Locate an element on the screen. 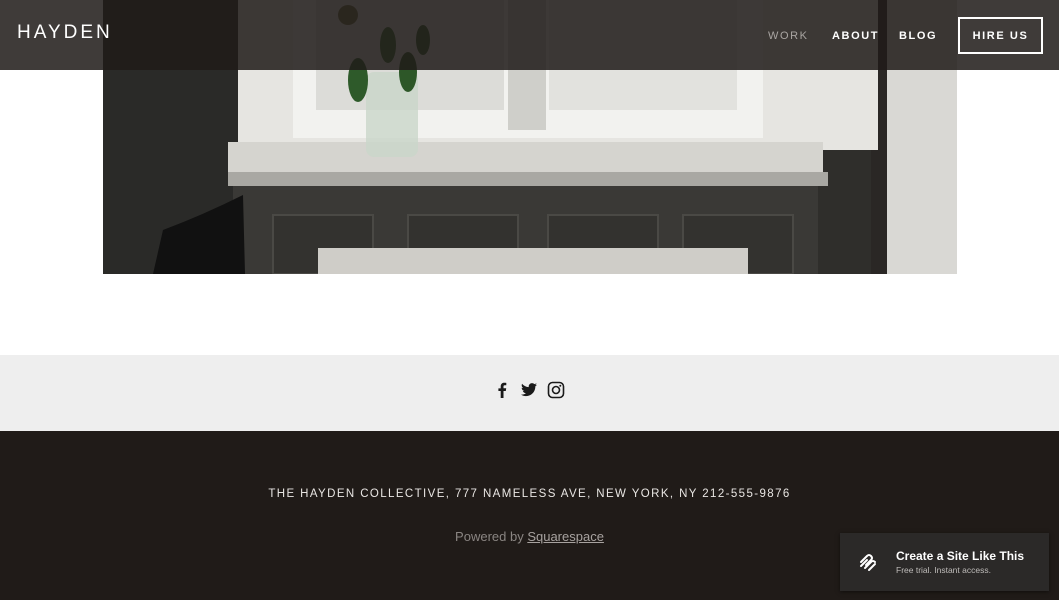  instagram-icon is located at coordinates (556, 390).